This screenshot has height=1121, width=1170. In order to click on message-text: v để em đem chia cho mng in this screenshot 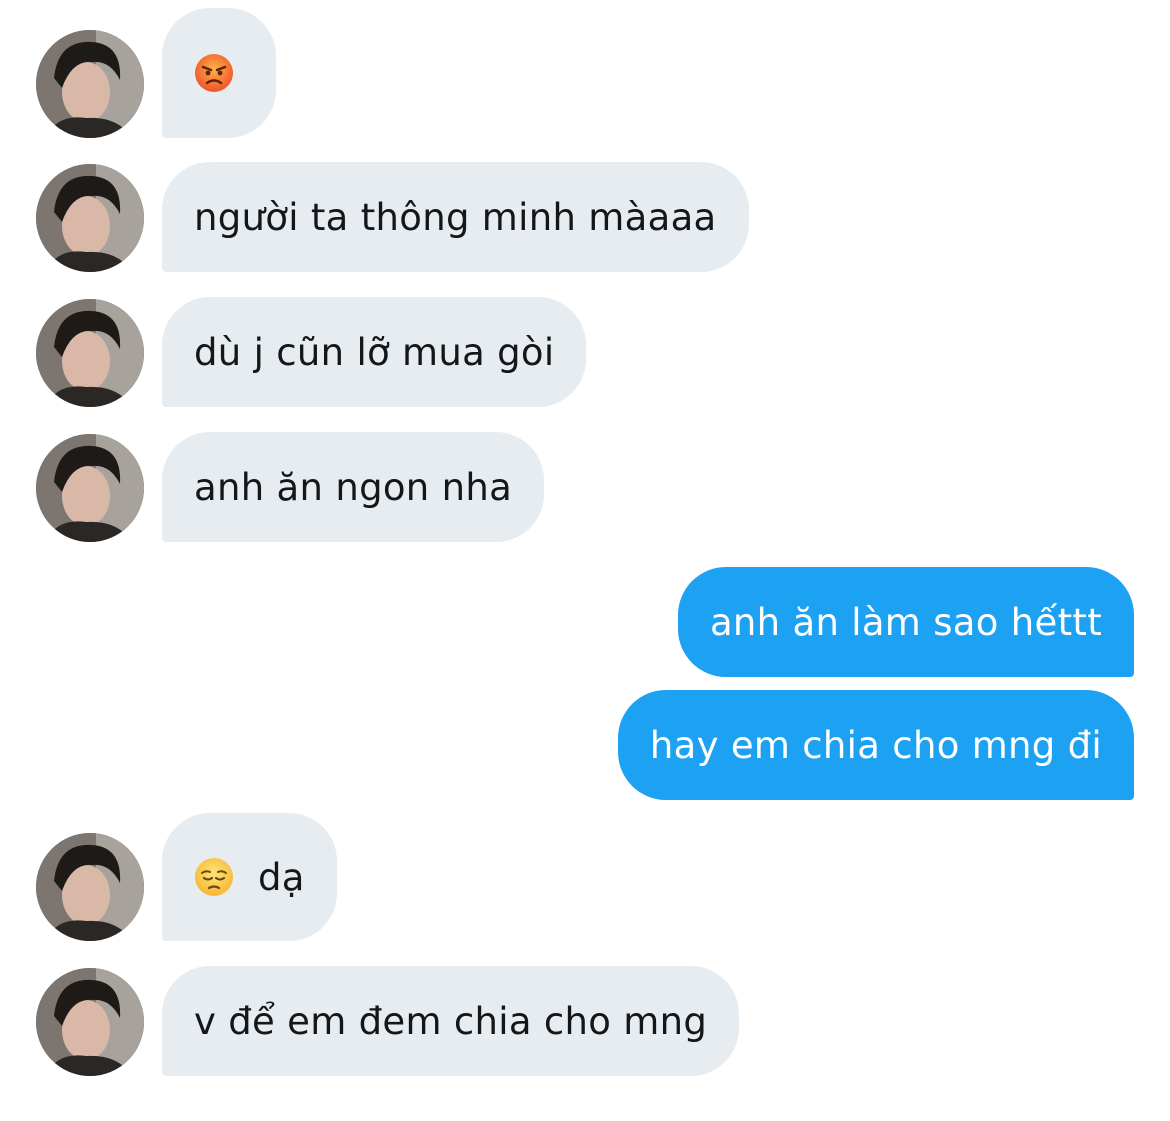, I will do `click(451, 1021)`.